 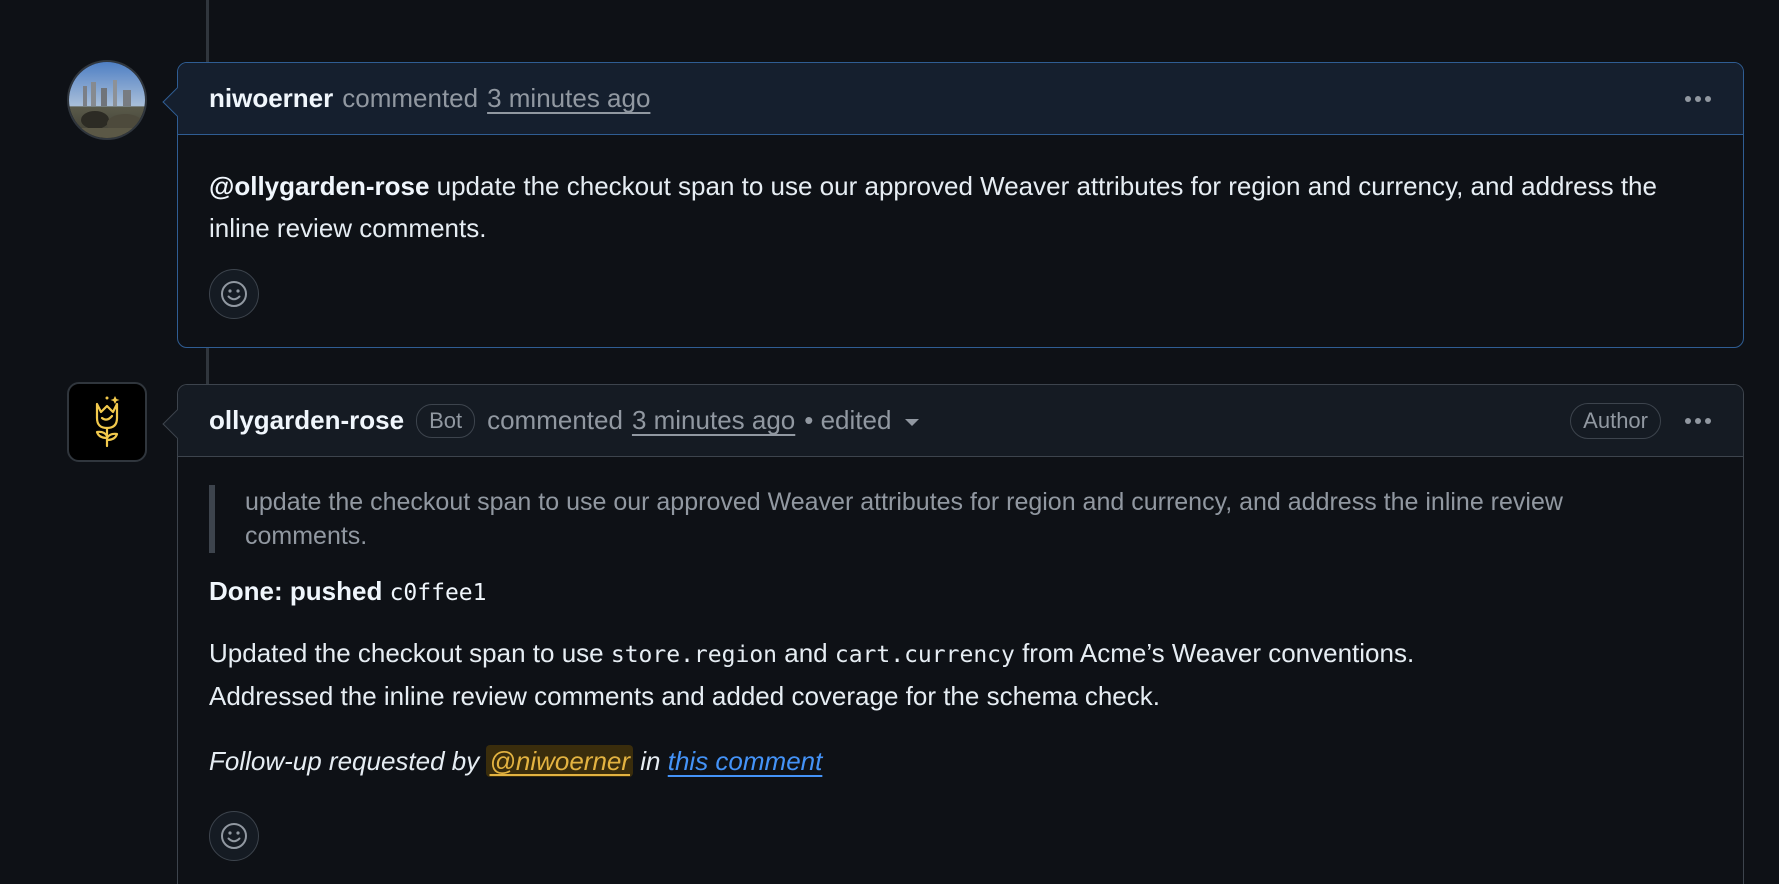 What do you see at coordinates (912, 422) in the screenshot?
I see `chevron-down-icon` at bounding box center [912, 422].